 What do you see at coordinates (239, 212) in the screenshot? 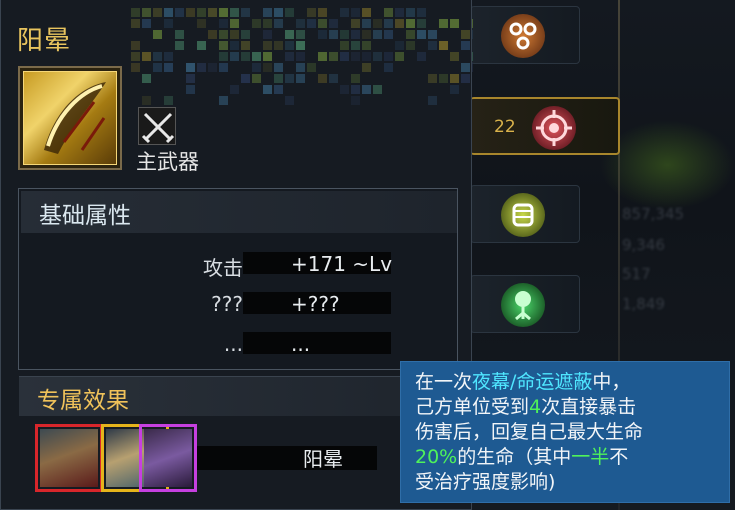
I see `section-header: 基础属性` at bounding box center [239, 212].